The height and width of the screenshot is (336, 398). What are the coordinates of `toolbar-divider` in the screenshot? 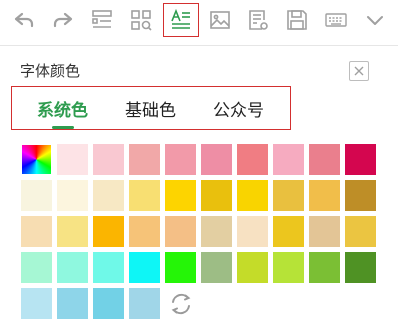 It's located at (199, 45).